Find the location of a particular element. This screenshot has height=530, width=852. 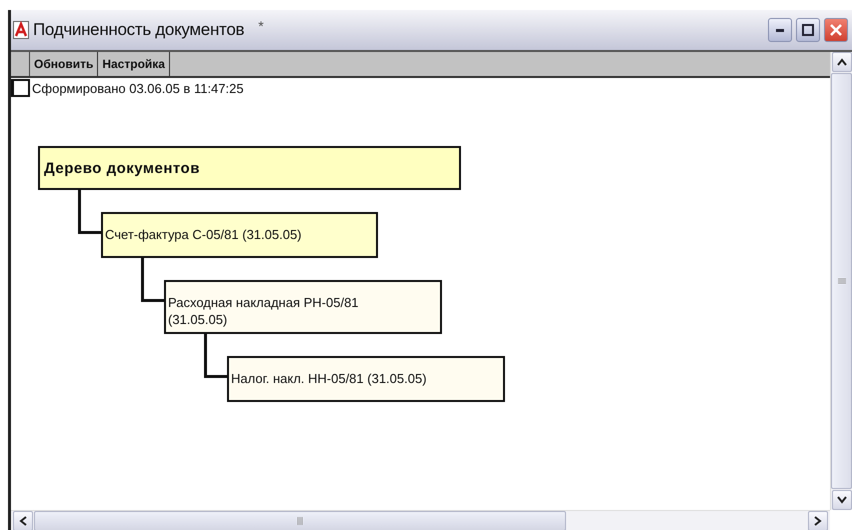

chevron-right-icon is located at coordinates (818, 521).